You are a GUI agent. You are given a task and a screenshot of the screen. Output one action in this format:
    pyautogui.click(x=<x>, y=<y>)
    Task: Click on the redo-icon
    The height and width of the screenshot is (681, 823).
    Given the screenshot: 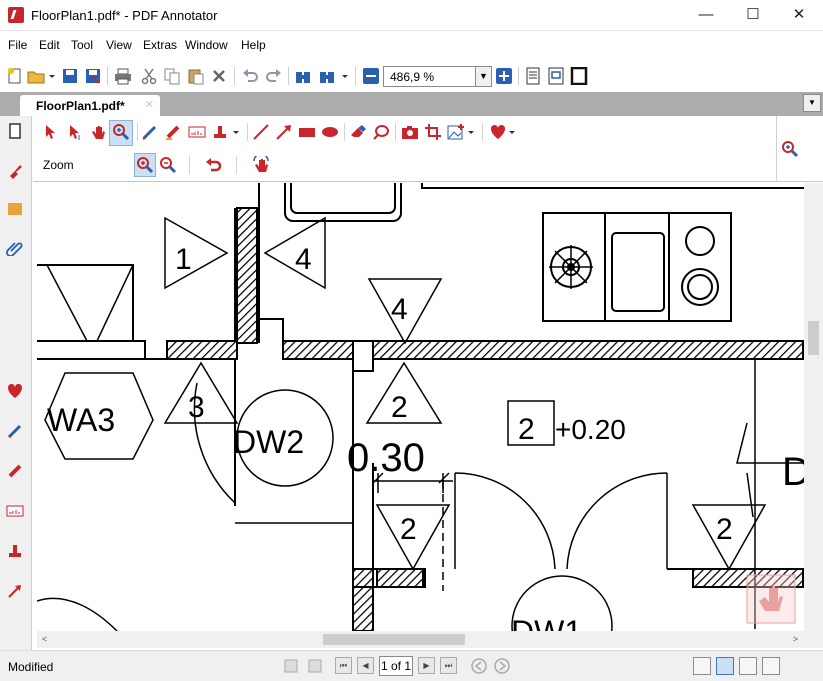 What is the action you would take?
    pyautogui.click(x=274, y=76)
    